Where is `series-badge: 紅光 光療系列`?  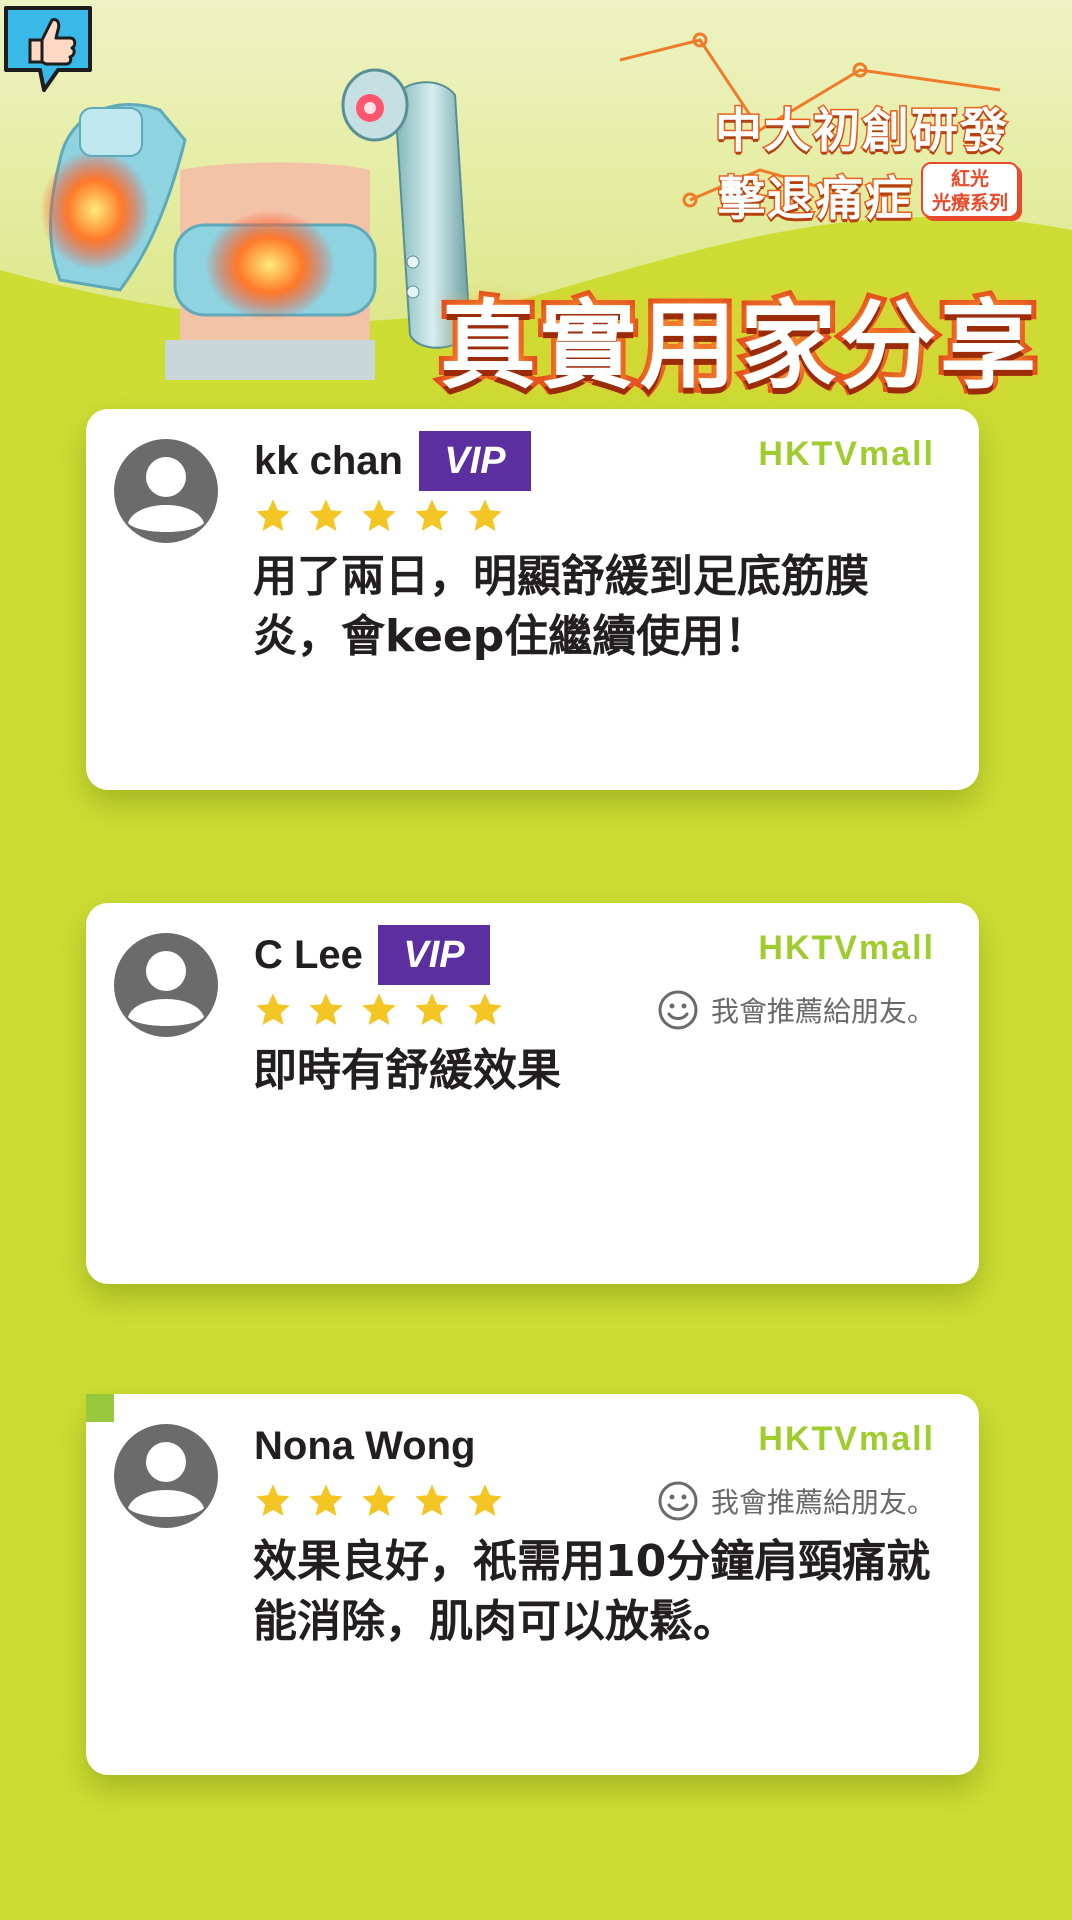
series-badge: 紅光 光療系列 is located at coordinates (970, 190).